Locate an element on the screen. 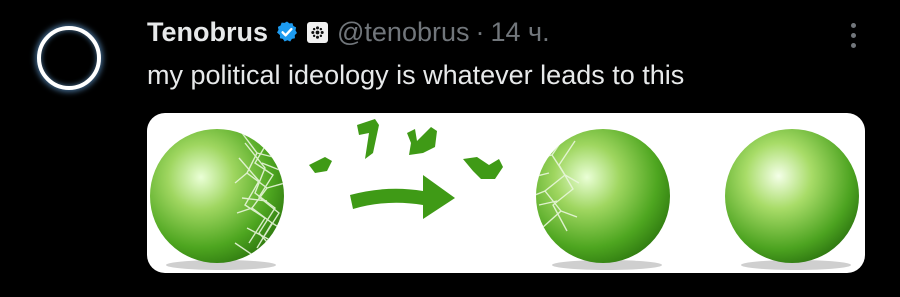  avatar is located at coordinates (69, 58).